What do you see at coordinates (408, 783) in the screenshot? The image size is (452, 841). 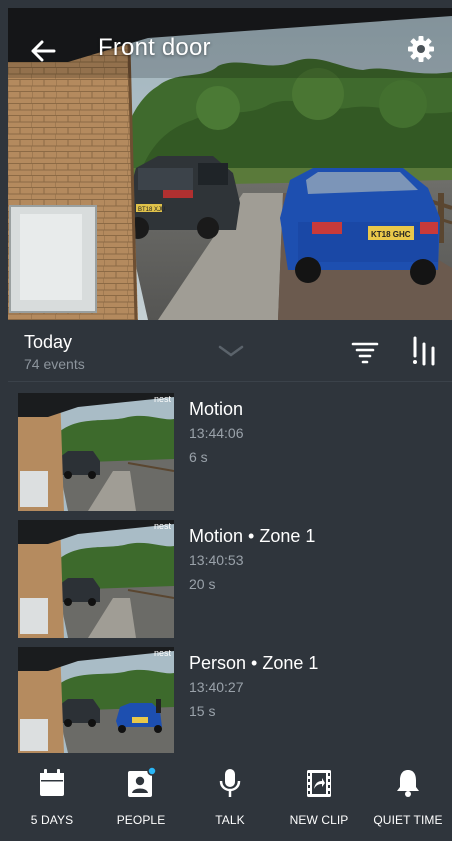 I see `bell-icon` at bounding box center [408, 783].